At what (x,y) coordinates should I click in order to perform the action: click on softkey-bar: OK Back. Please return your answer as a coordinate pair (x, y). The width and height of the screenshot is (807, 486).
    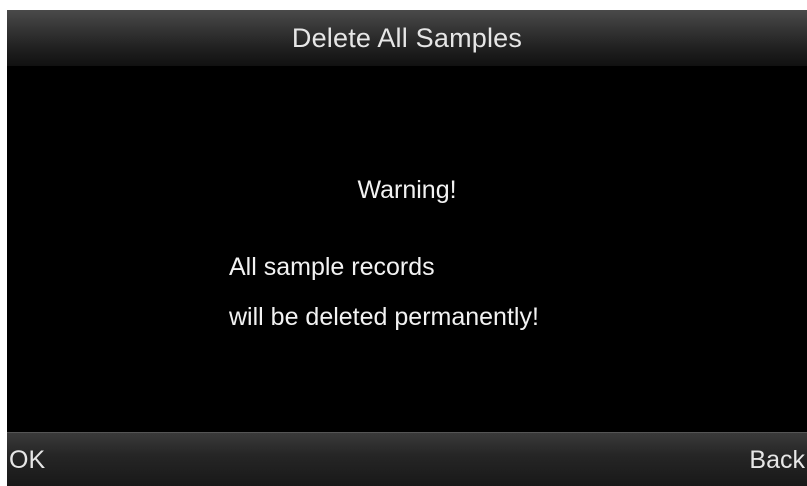
    Looking at the image, I should click on (407, 459).